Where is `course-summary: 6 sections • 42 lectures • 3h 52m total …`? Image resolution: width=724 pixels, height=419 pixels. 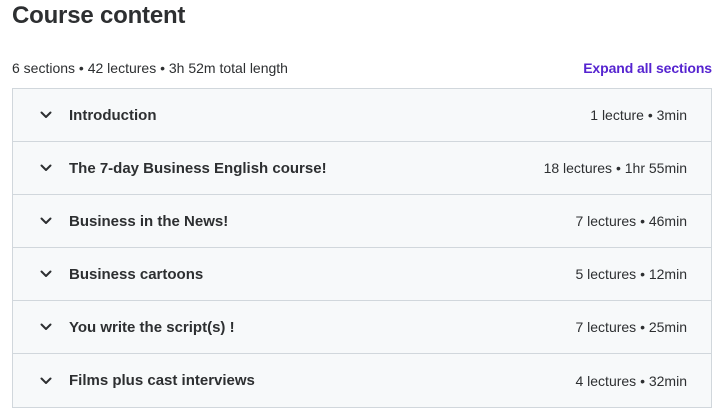
course-summary: 6 sections • 42 lectures • 3h 52m total … is located at coordinates (150, 68).